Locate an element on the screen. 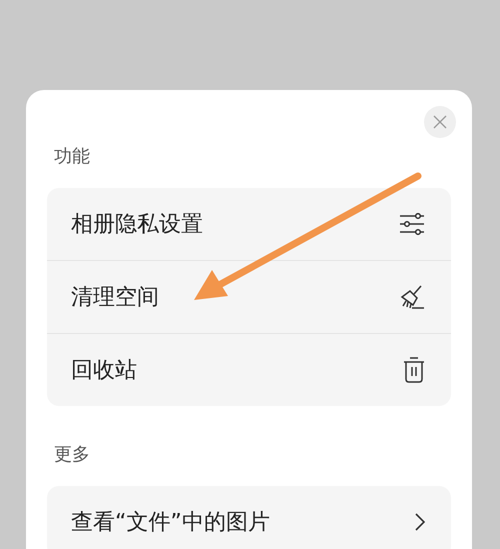  menu-item-label: 查看“文件”中的图片 is located at coordinates (170, 523).